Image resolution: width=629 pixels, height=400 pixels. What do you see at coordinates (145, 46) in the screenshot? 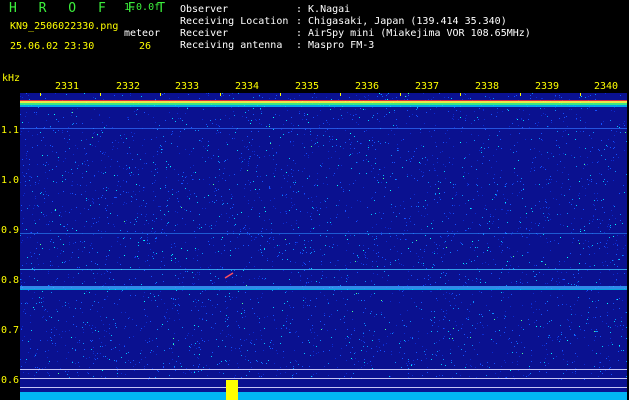
I see `detection-count: 26` at bounding box center [145, 46].